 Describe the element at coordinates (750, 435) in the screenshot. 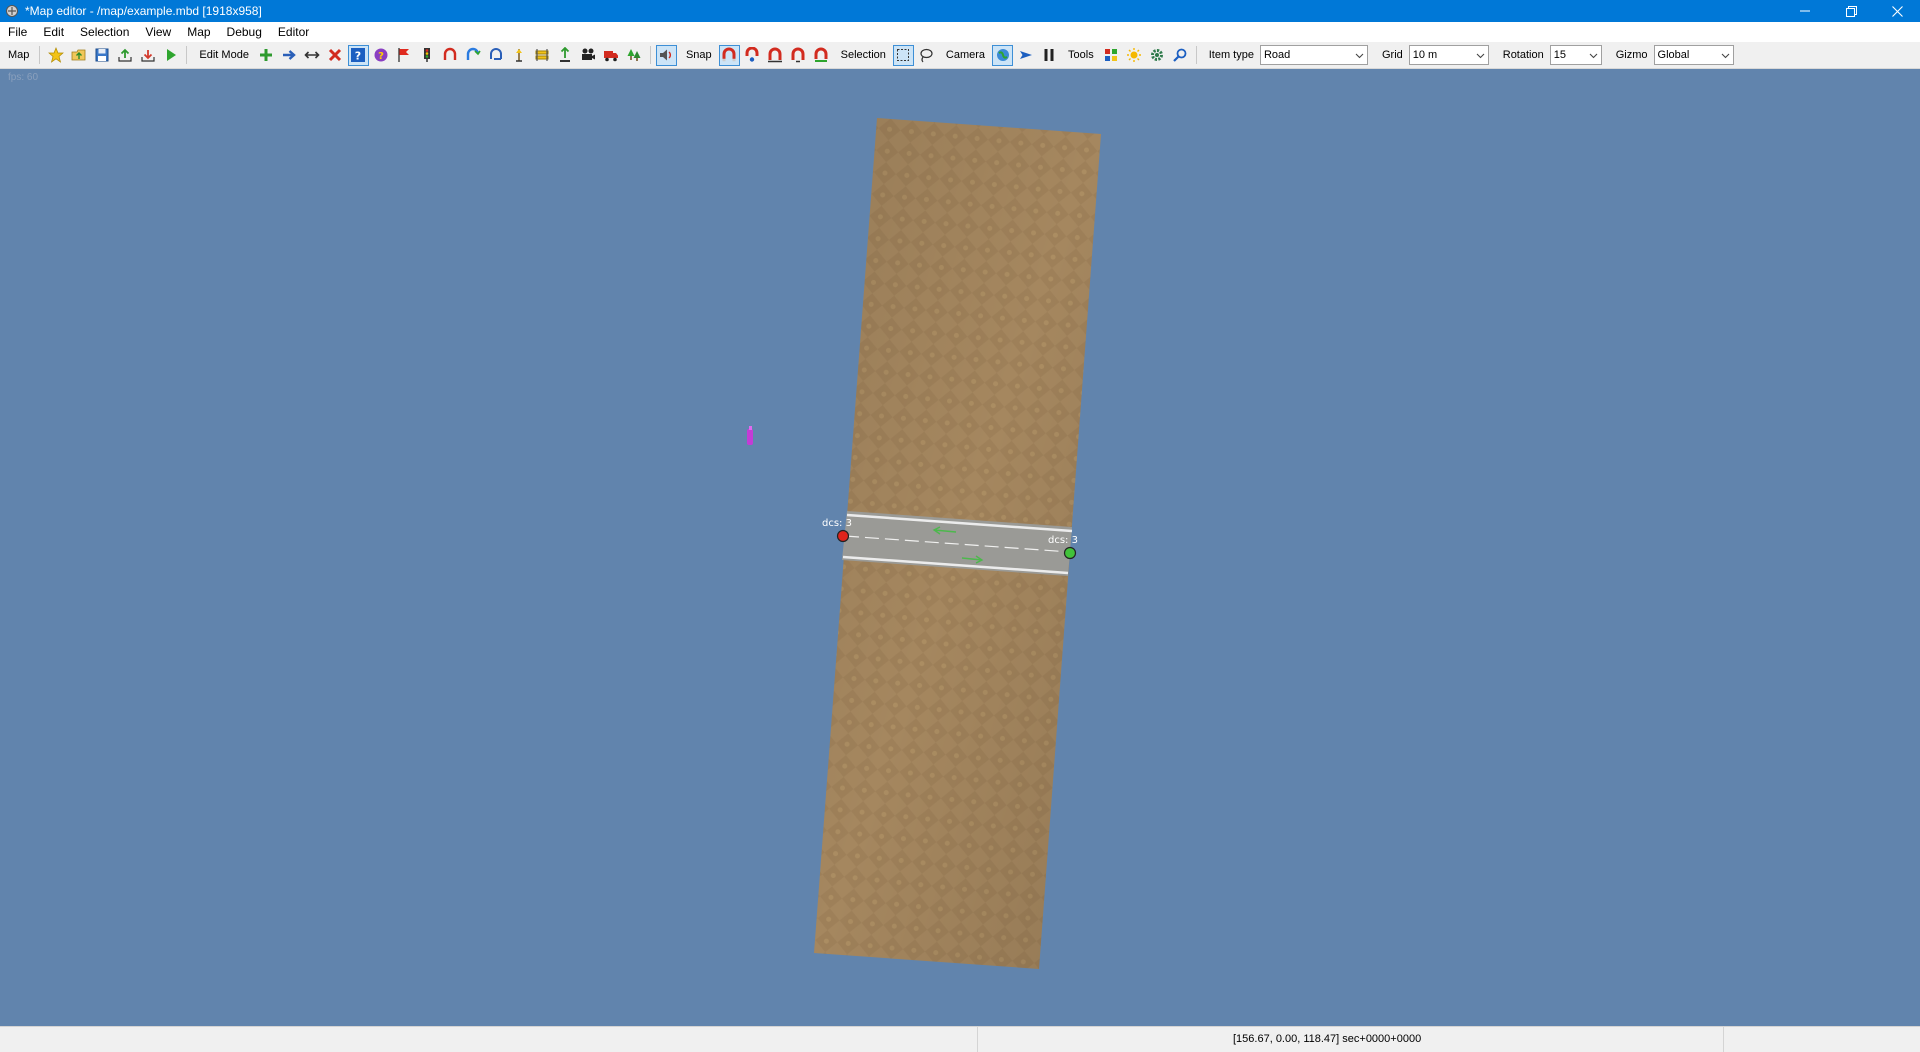

I see `marker-object` at that location.